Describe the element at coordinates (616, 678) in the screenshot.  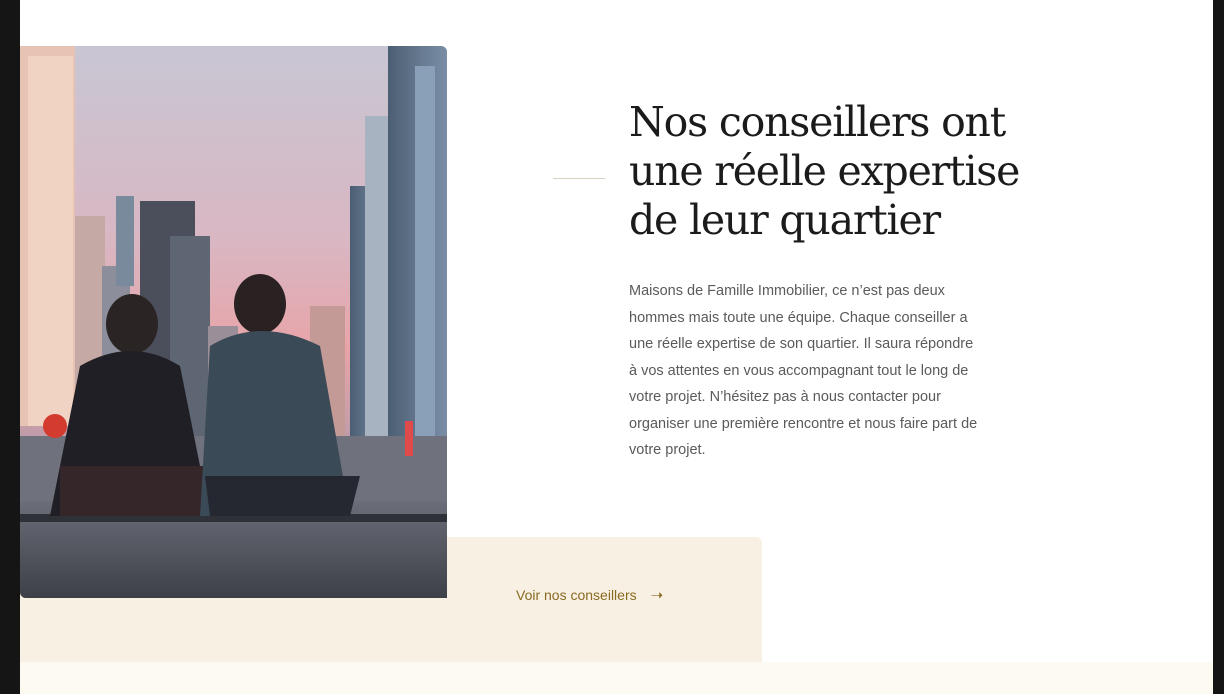
I see `next-section-band` at that location.